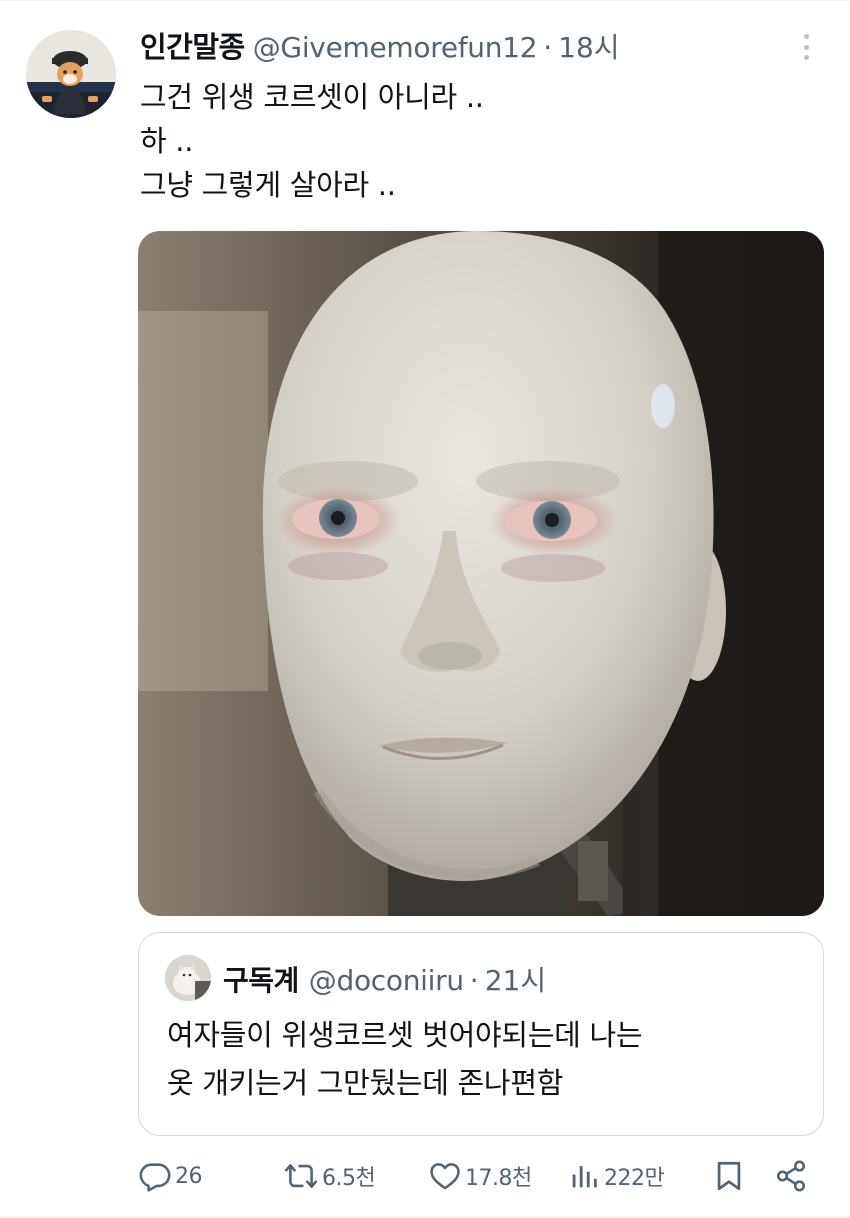 The image size is (850, 1218). Describe the element at coordinates (405, 1035) in the screenshot. I see `quoted-tweet-line: 여자들이 위생코르셋 벗어야되는데 나는` at that location.